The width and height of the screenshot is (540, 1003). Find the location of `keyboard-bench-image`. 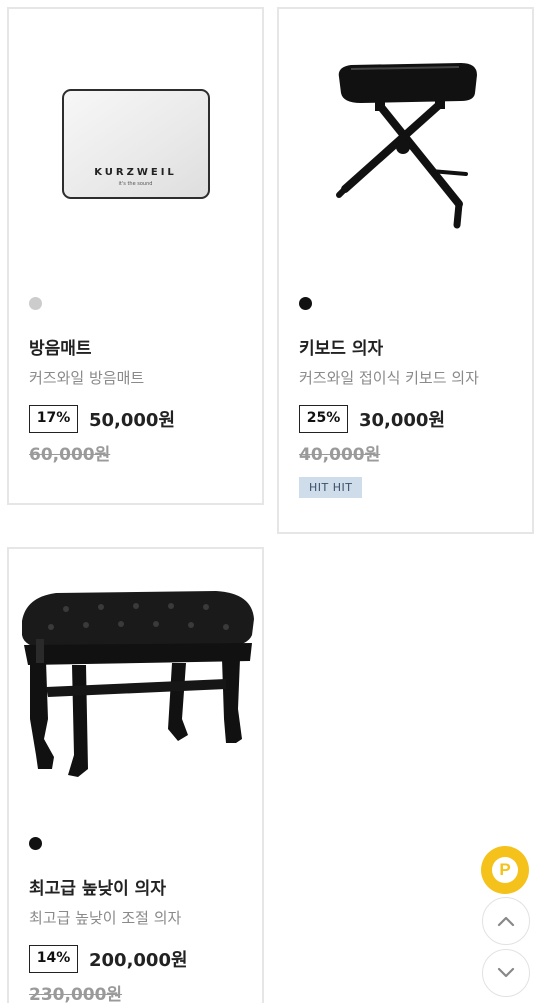

keyboard-bench-image is located at coordinates (406, 146).